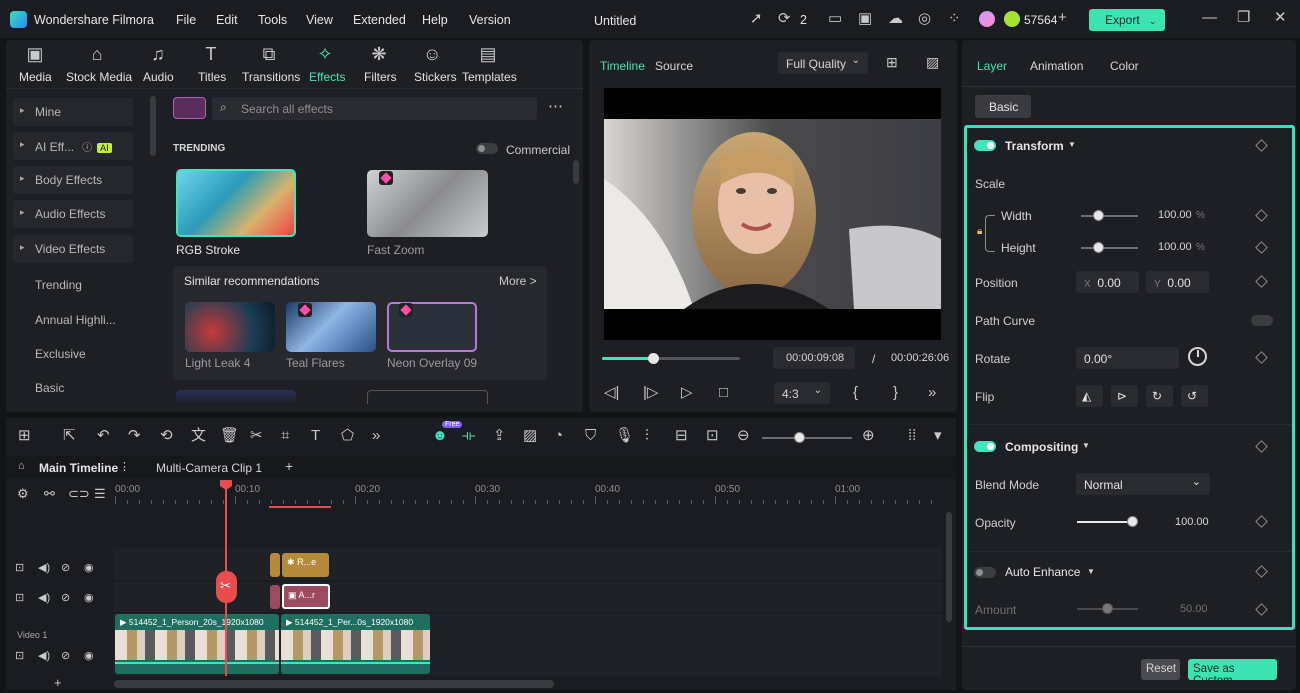 The height and width of the screenshot is (693, 1300). Describe the element at coordinates (236, 203) in the screenshot. I see `effect-card-rgb-stroke` at that location.